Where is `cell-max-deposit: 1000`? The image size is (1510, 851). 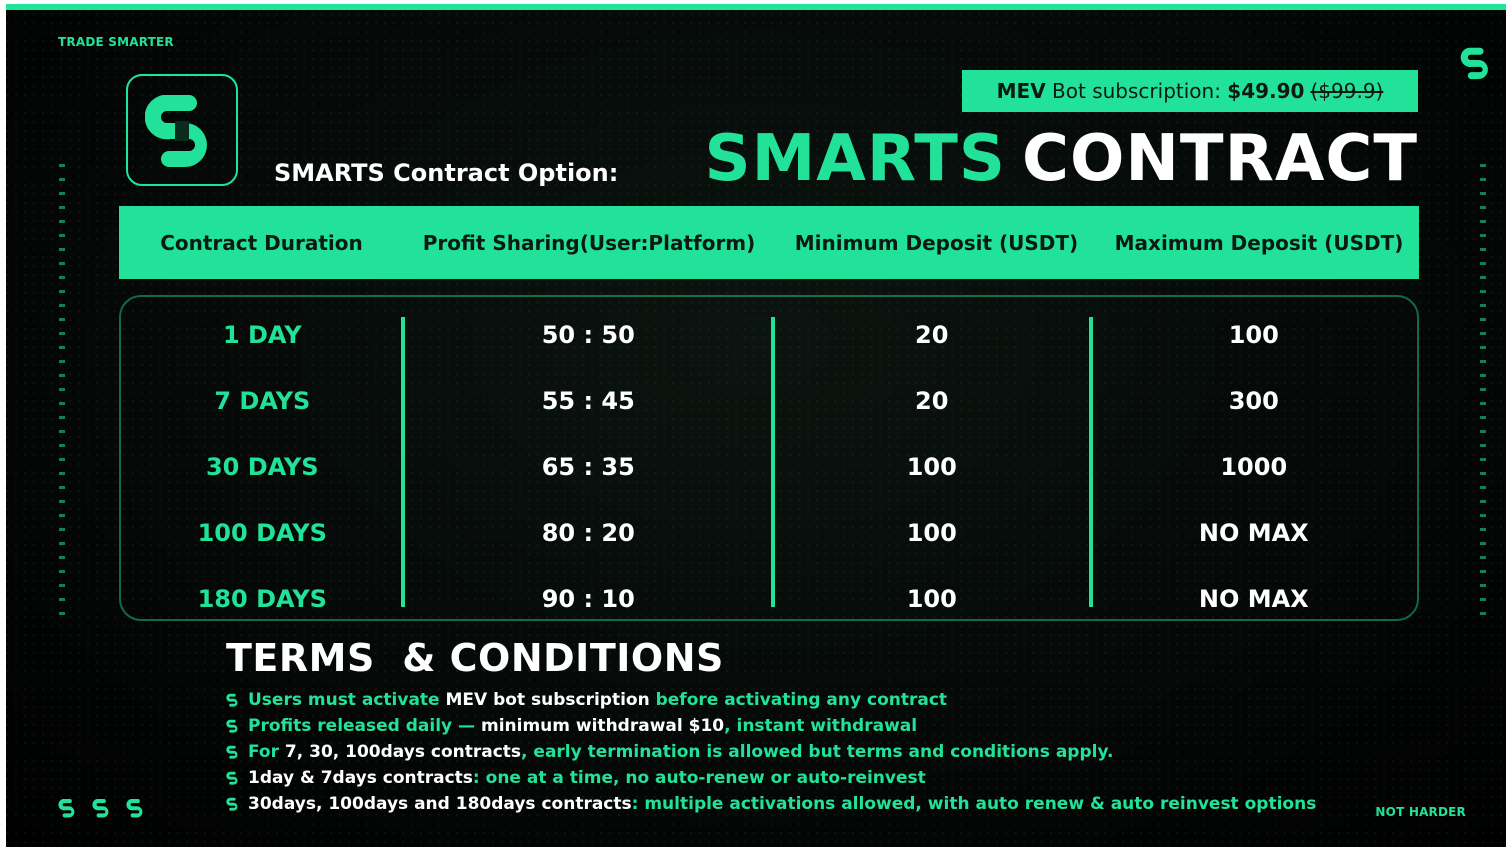 cell-max-deposit: 1000 is located at coordinates (1254, 467).